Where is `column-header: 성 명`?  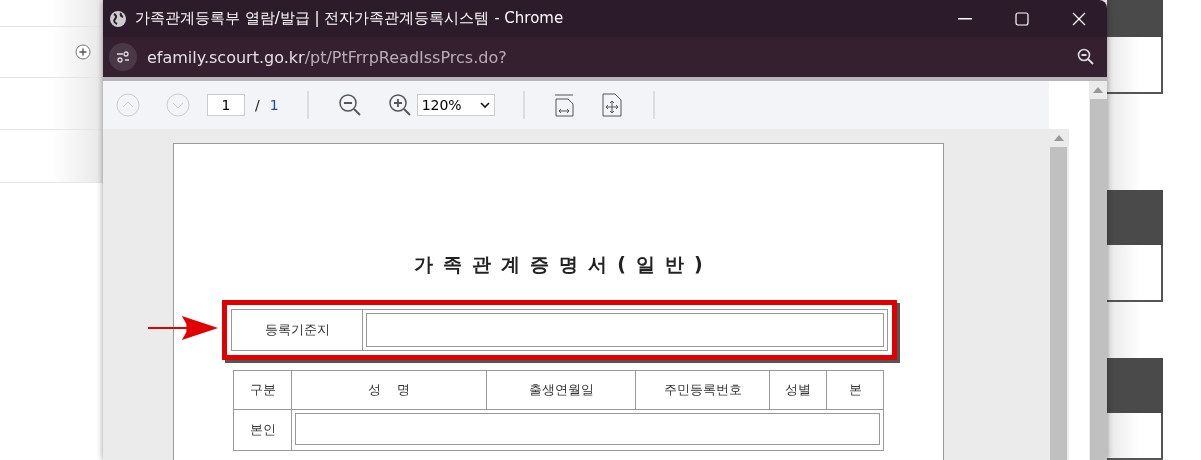 column-header: 성 명 is located at coordinates (389, 390).